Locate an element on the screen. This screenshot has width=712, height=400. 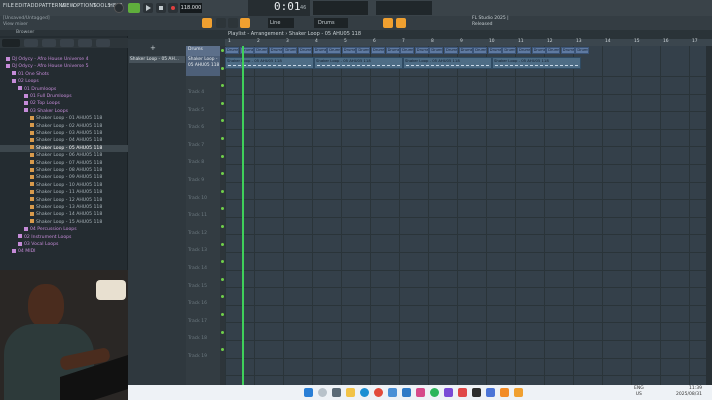
search-icon is located at coordinates (322, 392).